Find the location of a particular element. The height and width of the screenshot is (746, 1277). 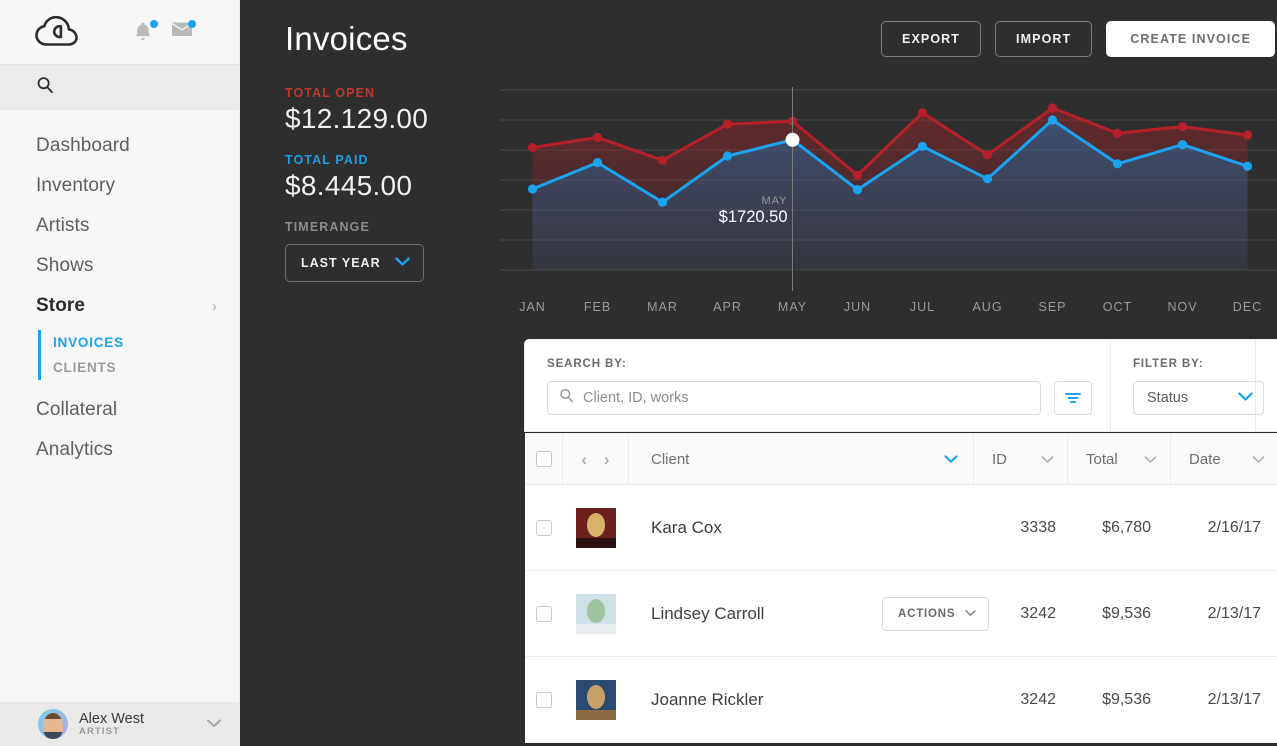

x-axis-tick: MAR is located at coordinates (662, 307).